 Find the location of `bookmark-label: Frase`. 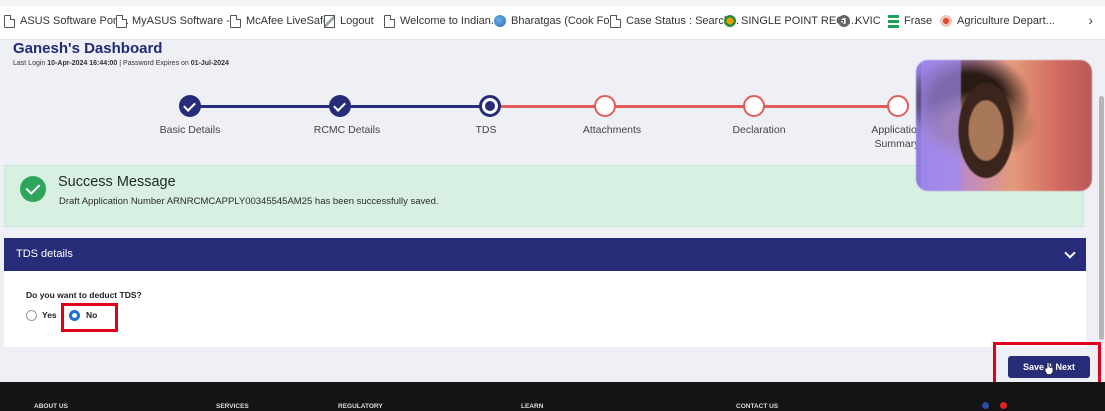

bookmark-label: Frase is located at coordinates (918, 21).